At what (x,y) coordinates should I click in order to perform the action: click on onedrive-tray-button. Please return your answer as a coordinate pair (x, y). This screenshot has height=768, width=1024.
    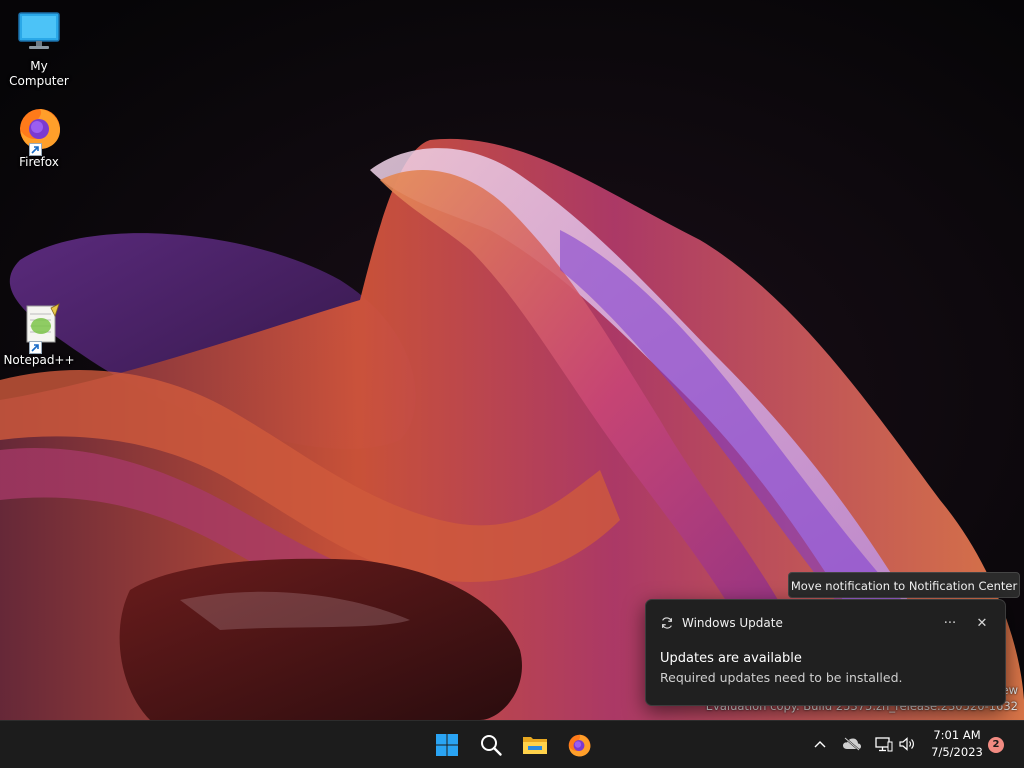
    Looking at the image, I should click on (852, 744).